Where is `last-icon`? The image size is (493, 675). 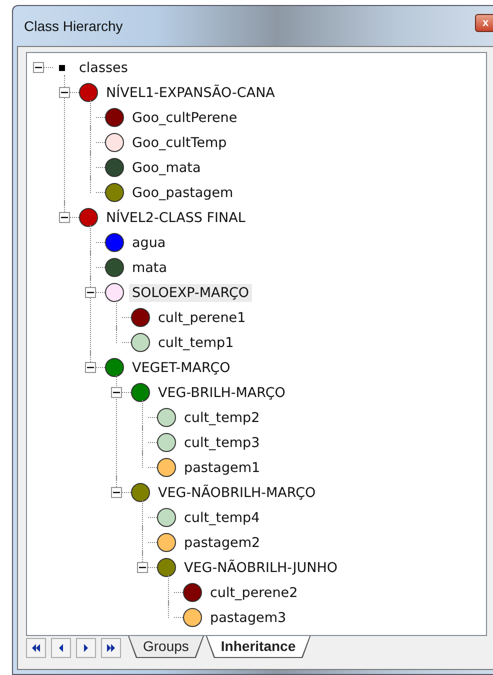
last-icon is located at coordinates (111, 648).